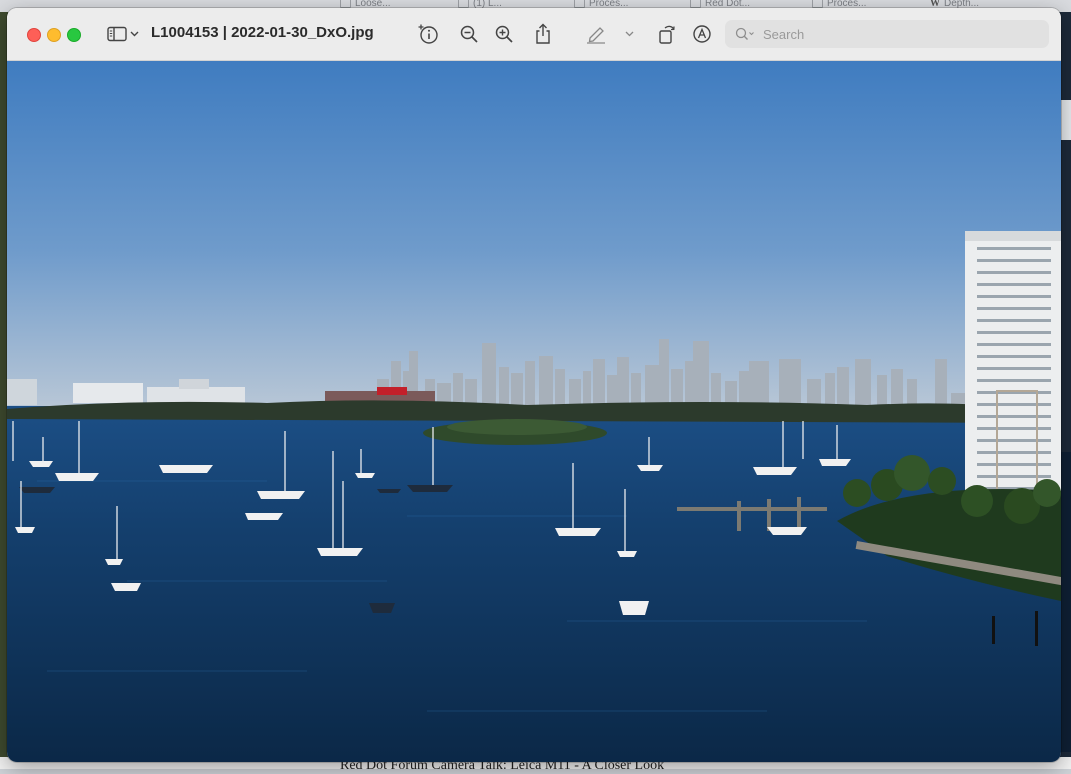  I want to click on rotate-icon, so click(667, 34).